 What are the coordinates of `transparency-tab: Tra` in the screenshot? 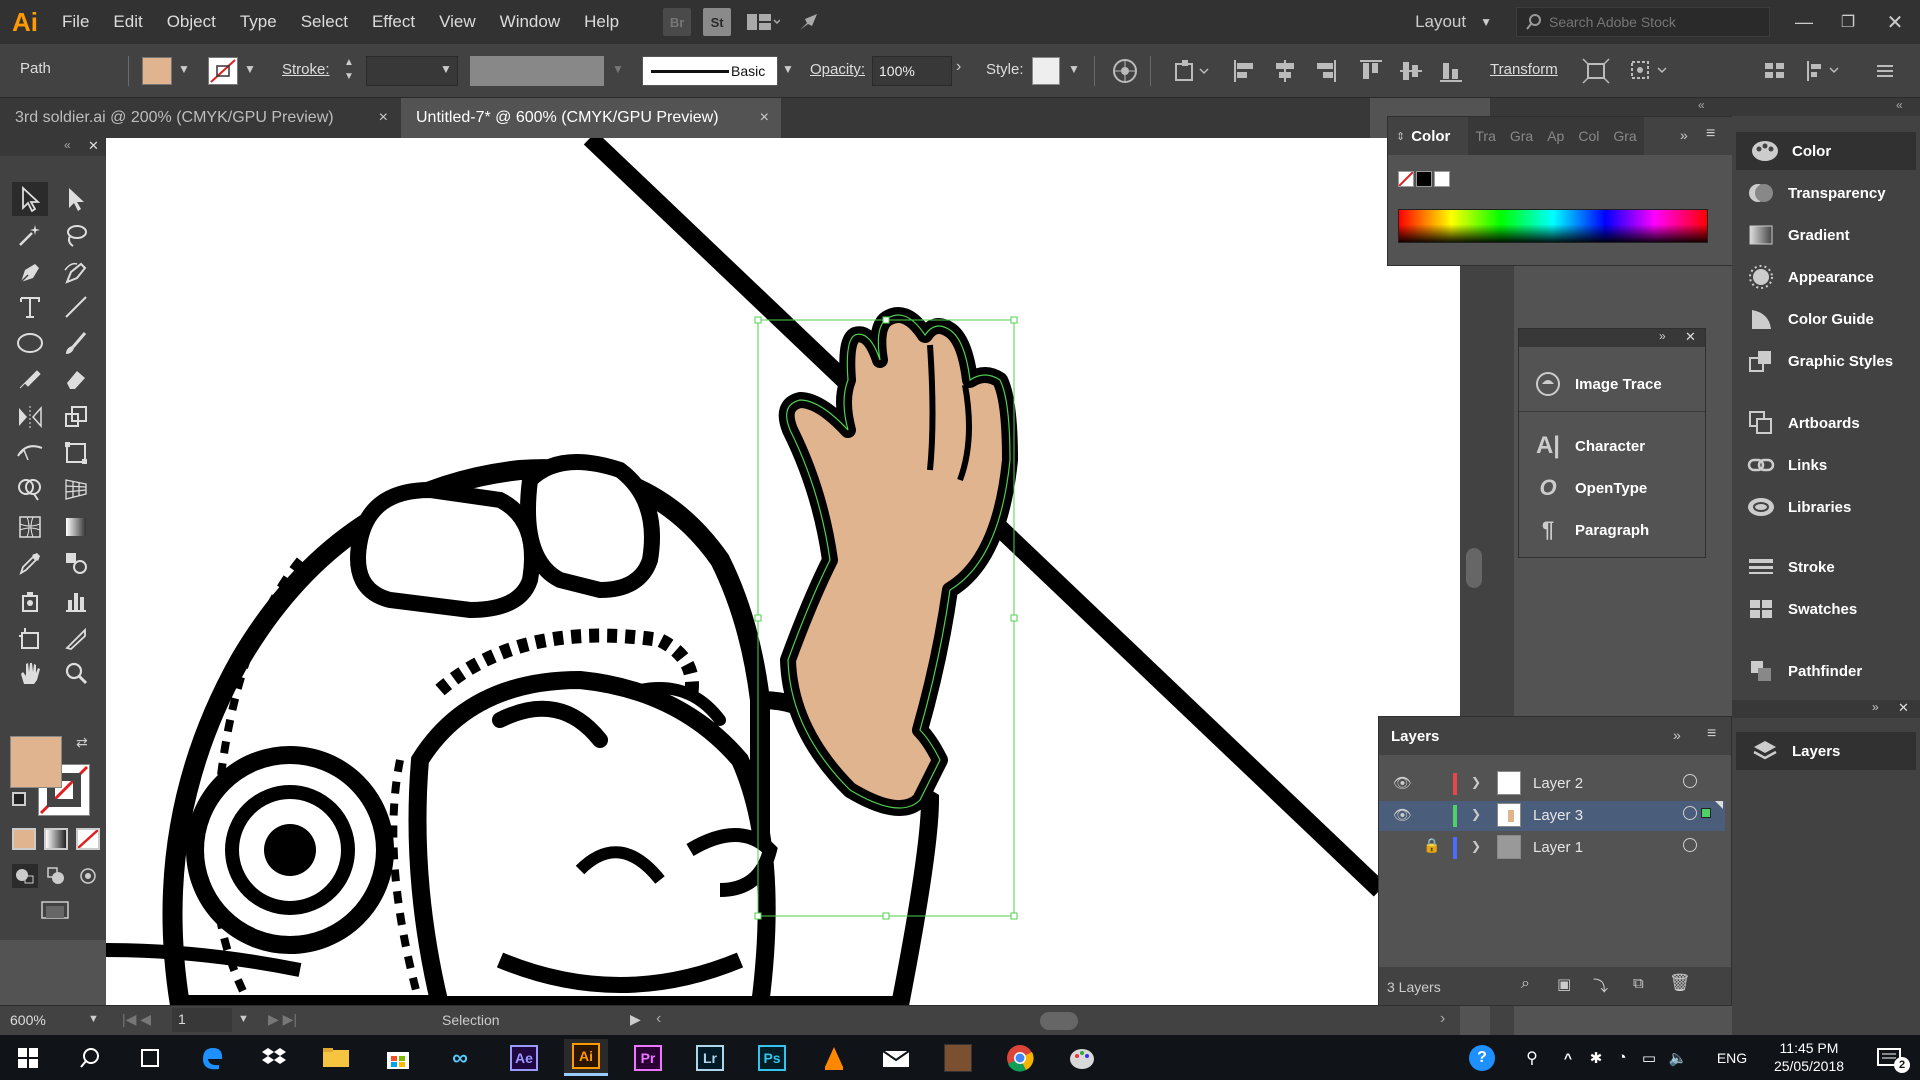 It's located at (1485, 136).